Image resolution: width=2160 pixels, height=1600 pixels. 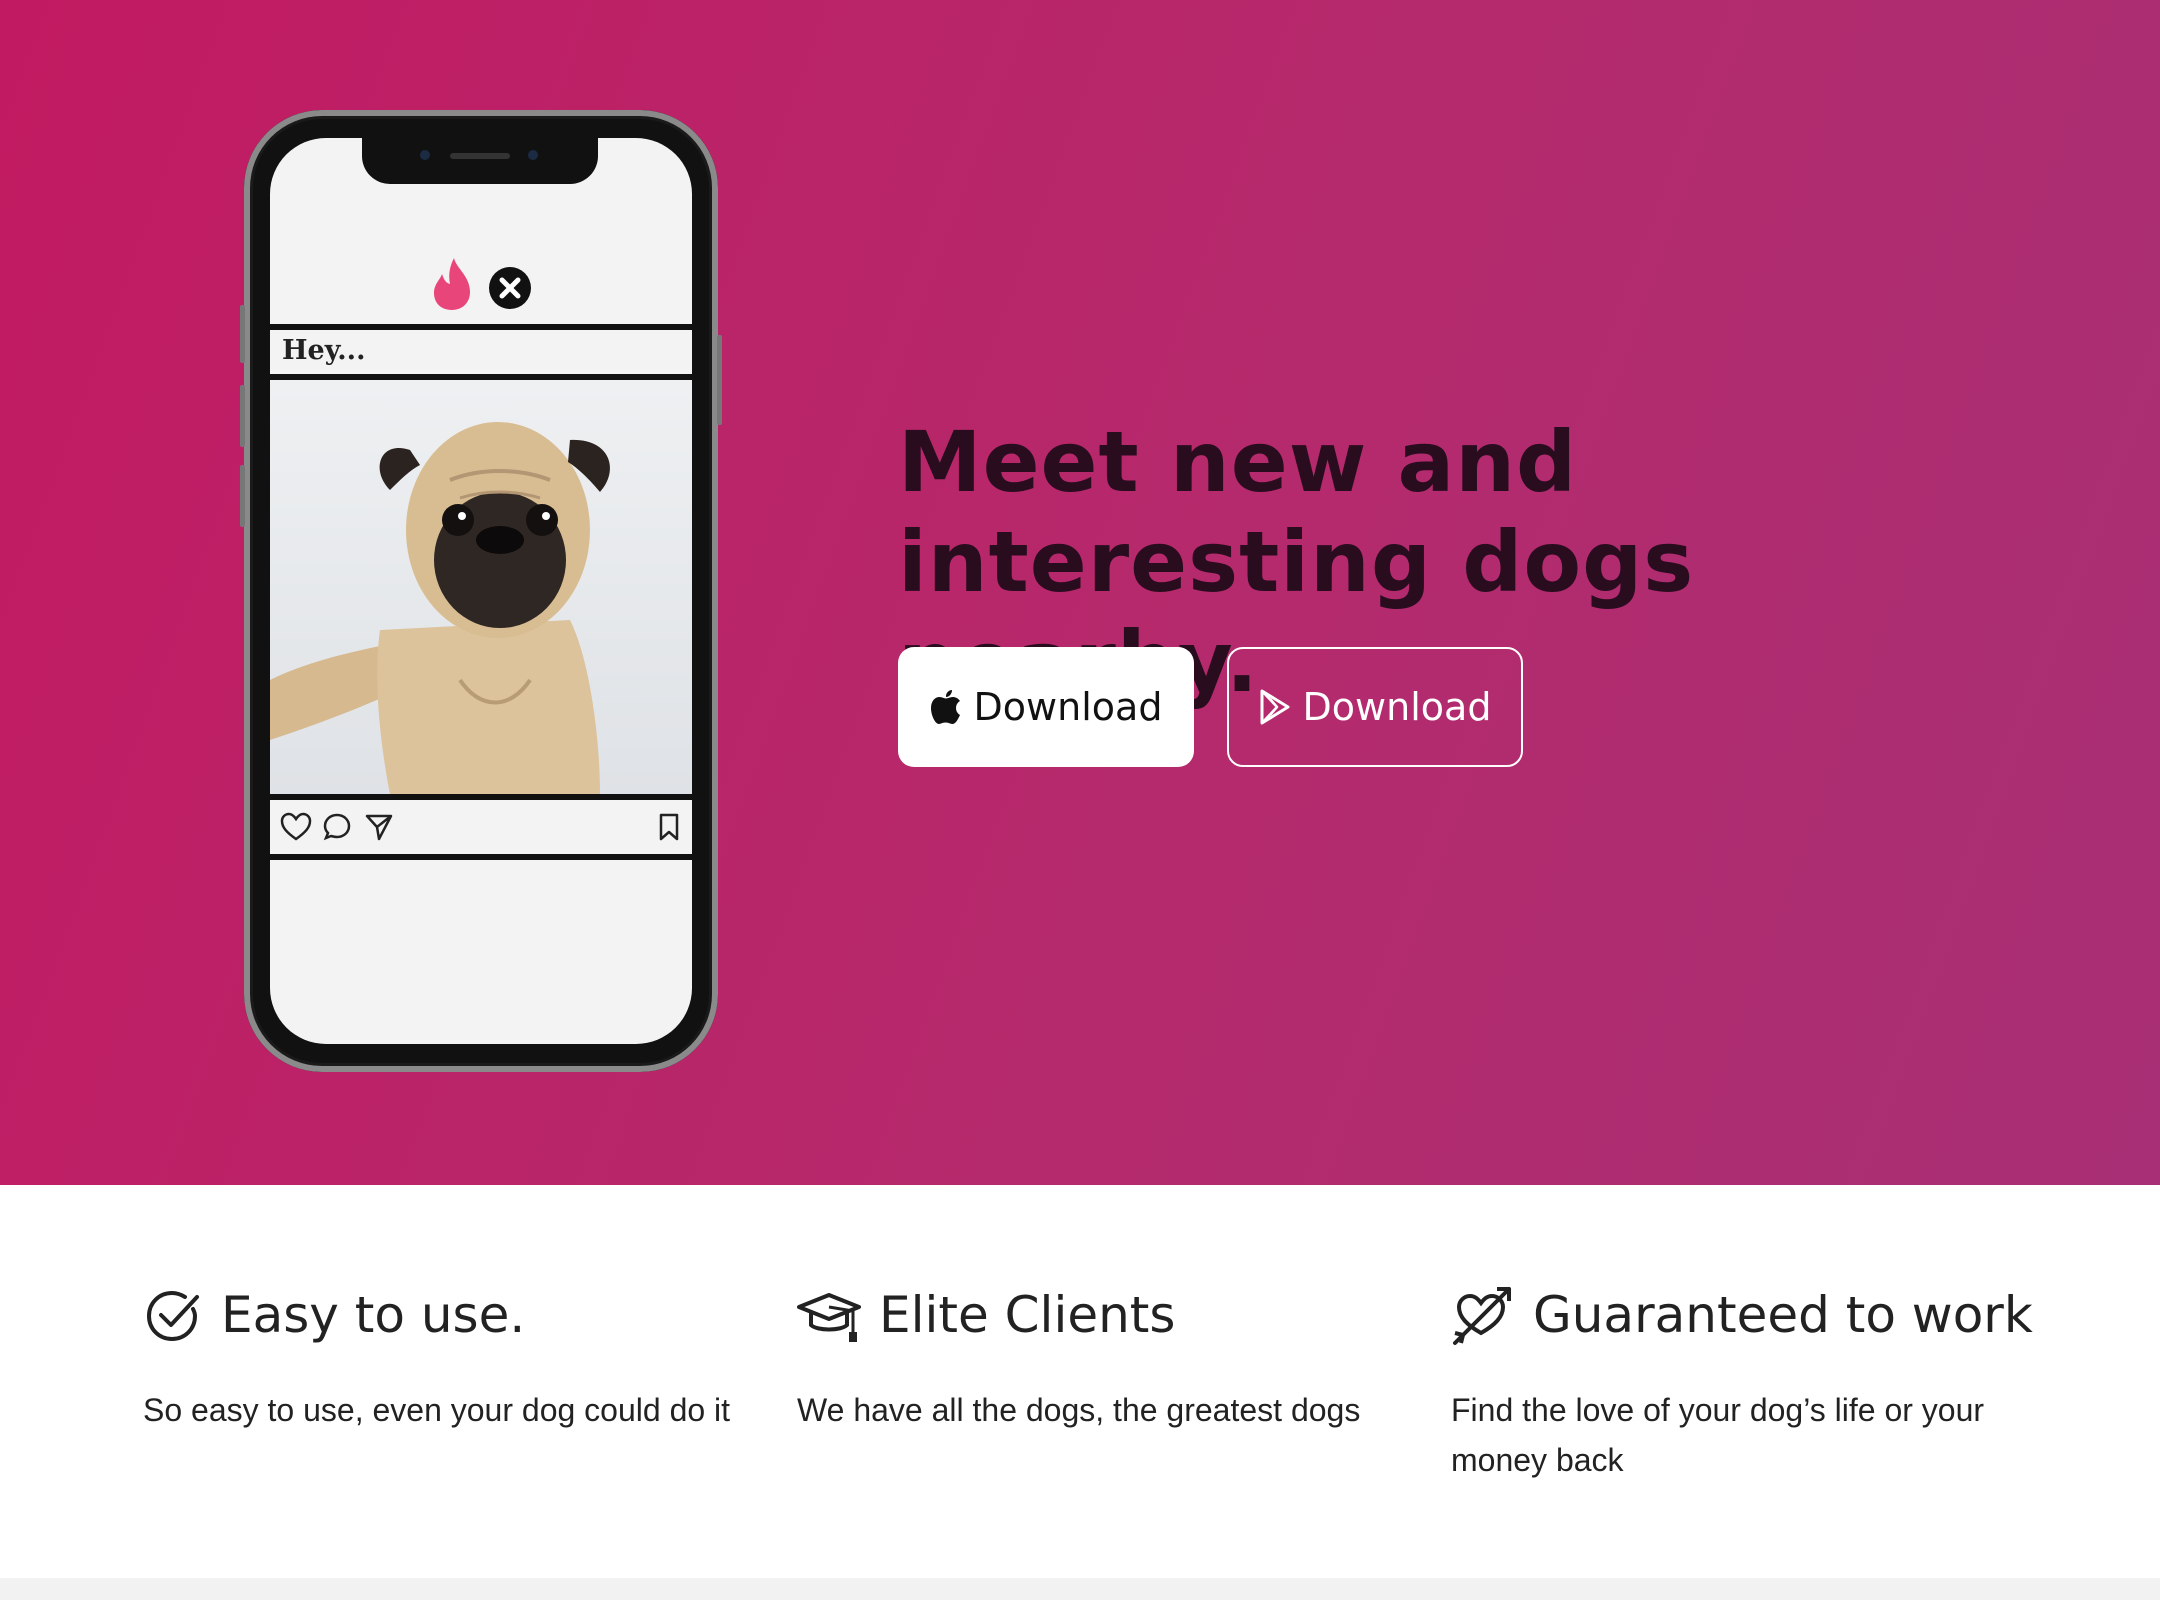 What do you see at coordinates (481, 587) in the screenshot?
I see `dog-photo` at bounding box center [481, 587].